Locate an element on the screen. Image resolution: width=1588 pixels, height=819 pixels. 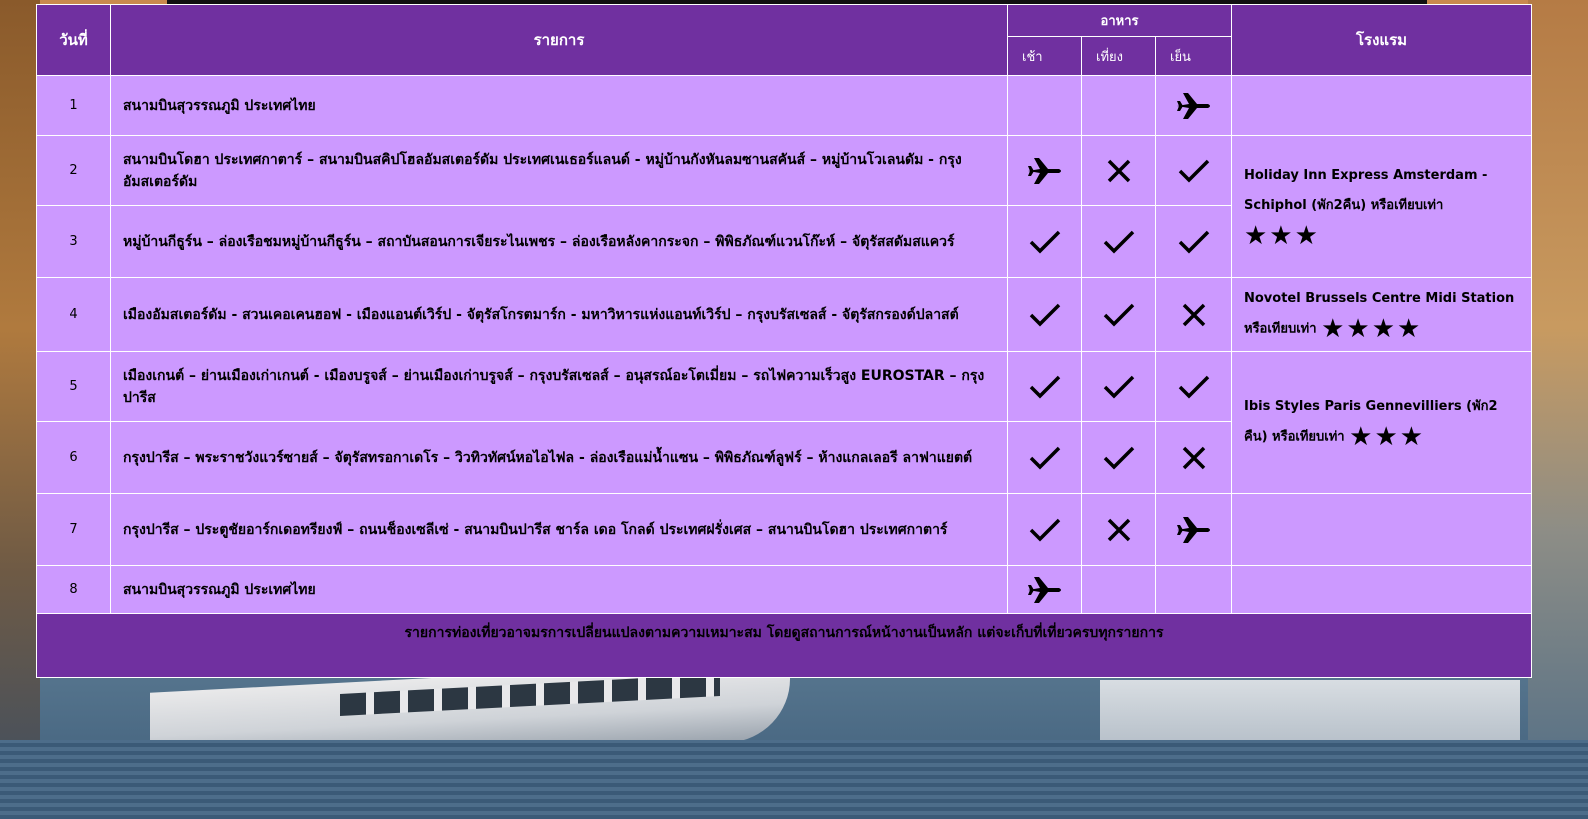
moored-boats is located at coordinates (1310, 710).